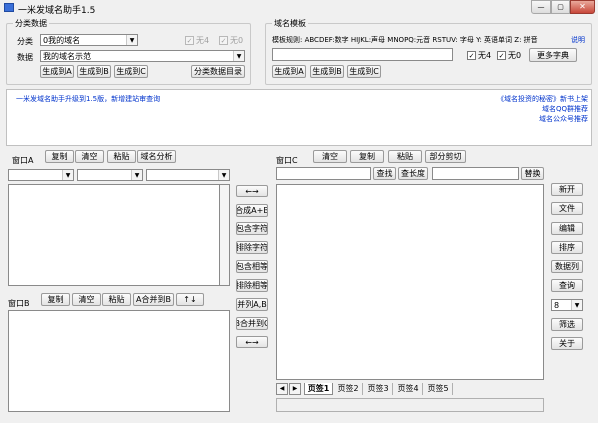 This screenshot has height=423, width=598. I want to click on merge-bc-button: B合并到C, so click(252, 323).